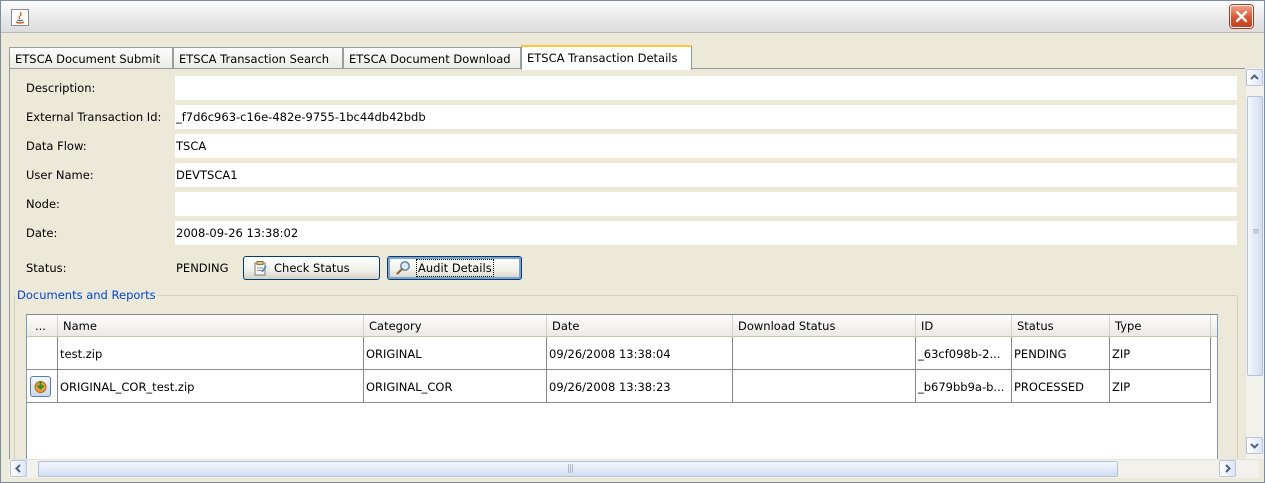 This screenshot has height=483, width=1265. Describe the element at coordinates (403, 268) in the screenshot. I see `magnifier-icon` at that location.